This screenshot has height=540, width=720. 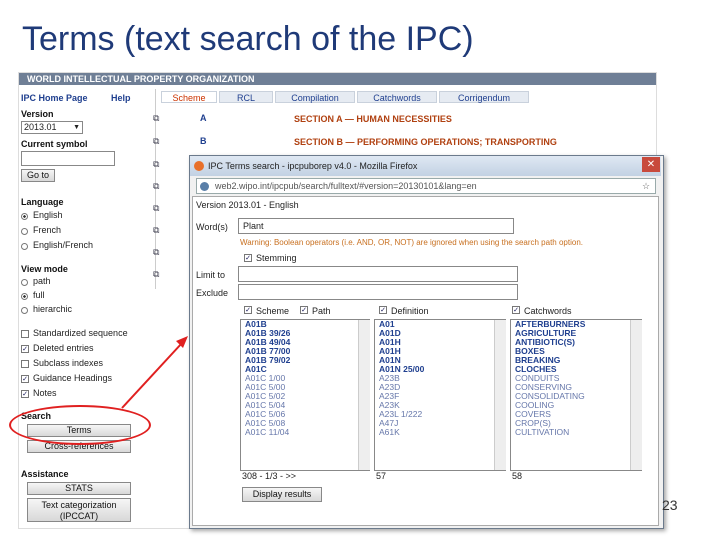 I want to click on catchwords-footer: 58, so click(x=517, y=476).